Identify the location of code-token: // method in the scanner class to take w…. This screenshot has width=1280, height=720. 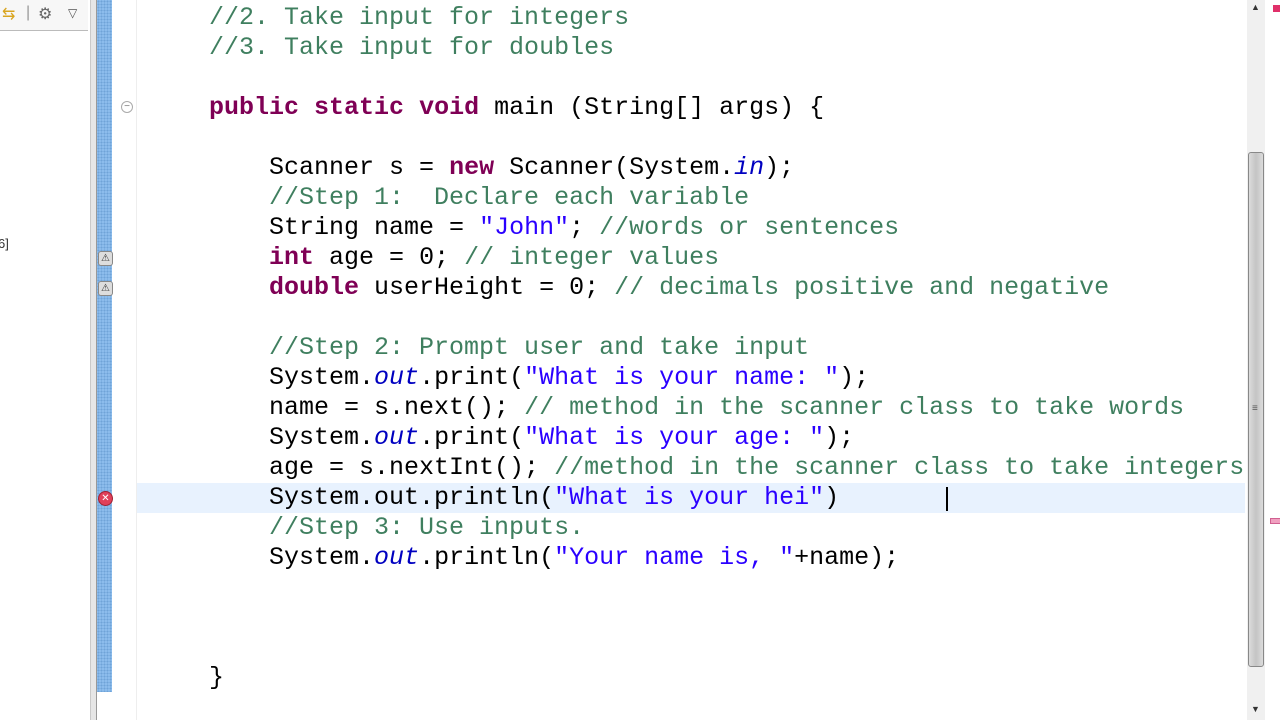
(854, 407).